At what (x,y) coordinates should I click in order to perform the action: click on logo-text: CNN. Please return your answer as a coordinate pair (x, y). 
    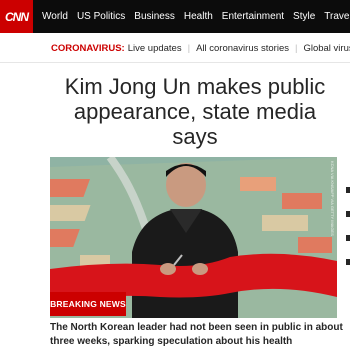
    Looking at the image, I should click on (17, 16).